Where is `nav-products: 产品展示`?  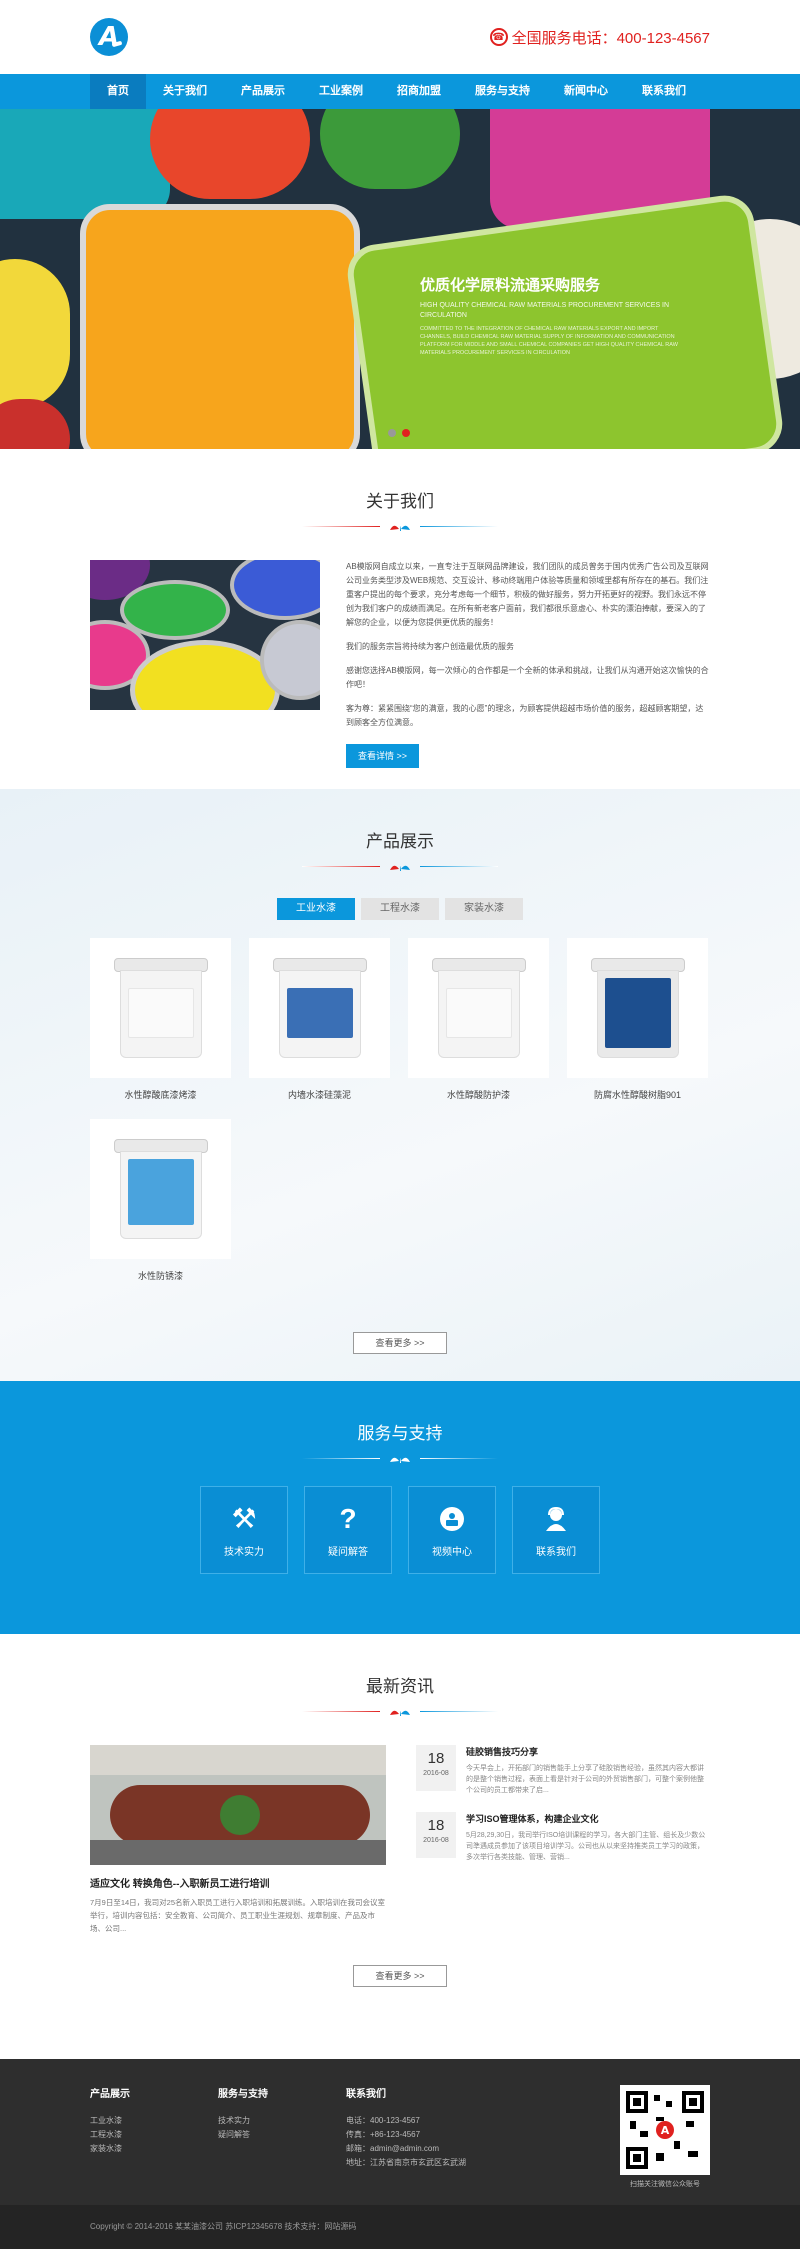 nav-products: 产品展示 is located at coordinates (263, 91).